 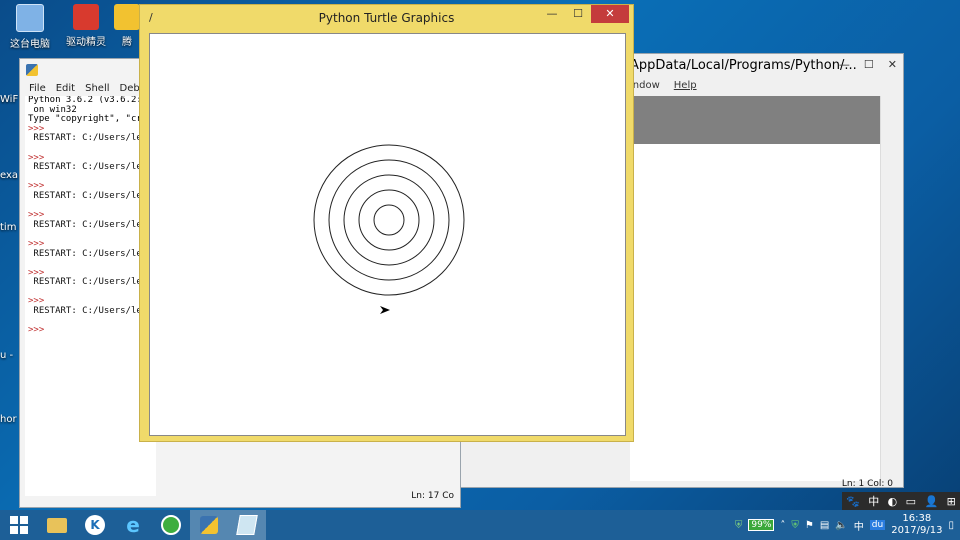 I want to click on menu-help: Help, so click(x=685, y=85).